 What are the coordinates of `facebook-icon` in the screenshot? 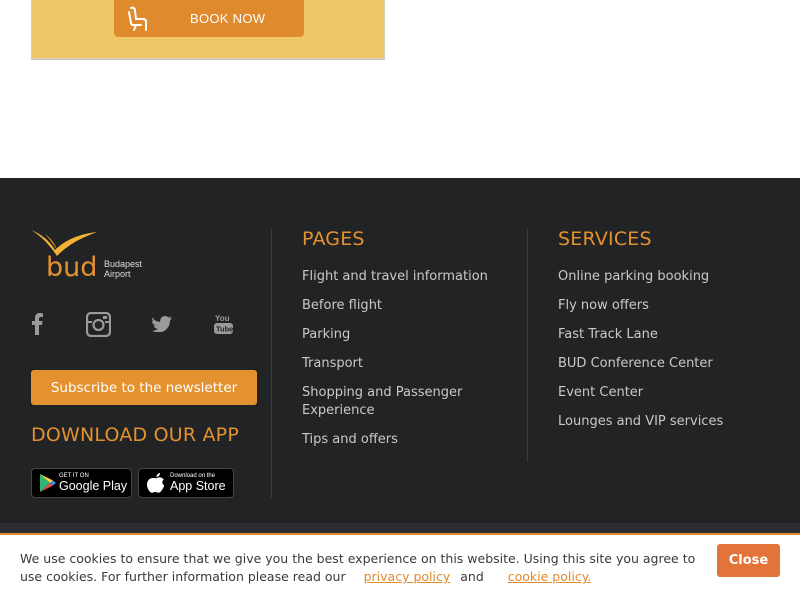 It's located at (37, 324).